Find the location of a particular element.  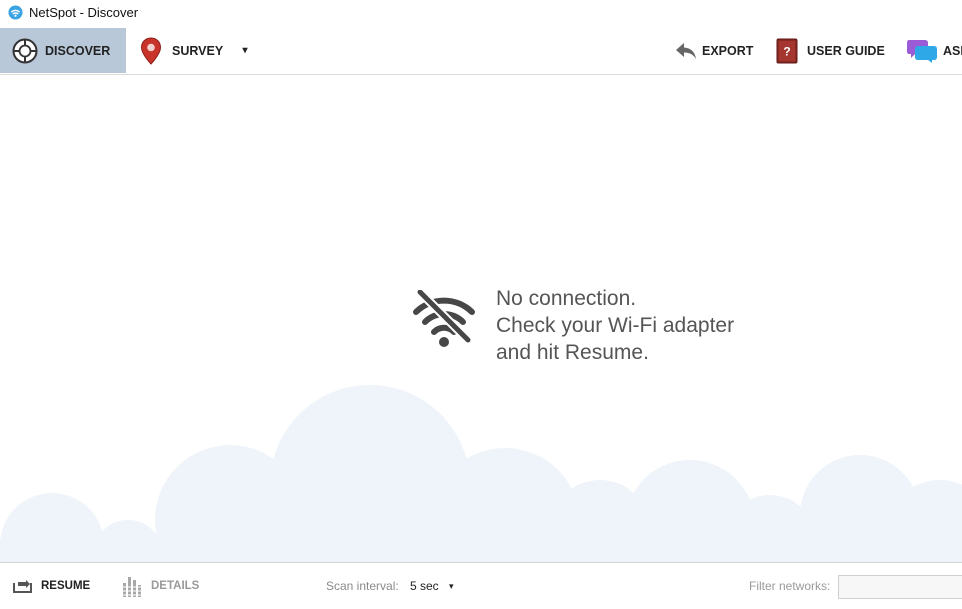

export-label: EXPORT is located at coordinates (728, 50).